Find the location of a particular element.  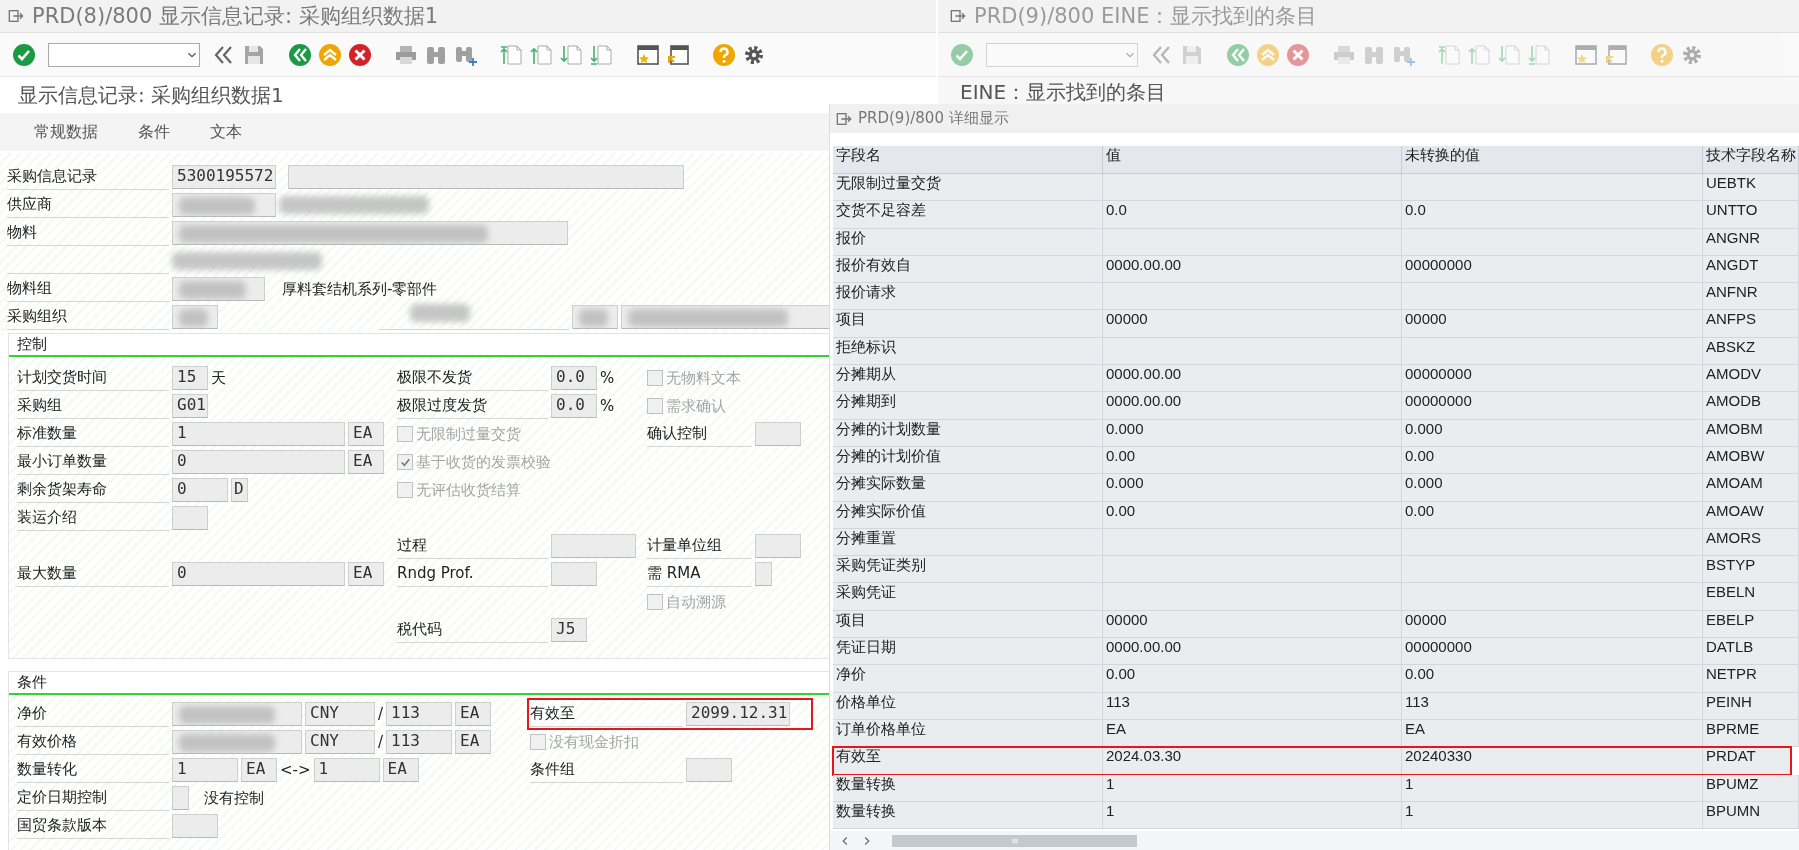

checkbox-label: 需求确认 is located at coordinates (696, 406).